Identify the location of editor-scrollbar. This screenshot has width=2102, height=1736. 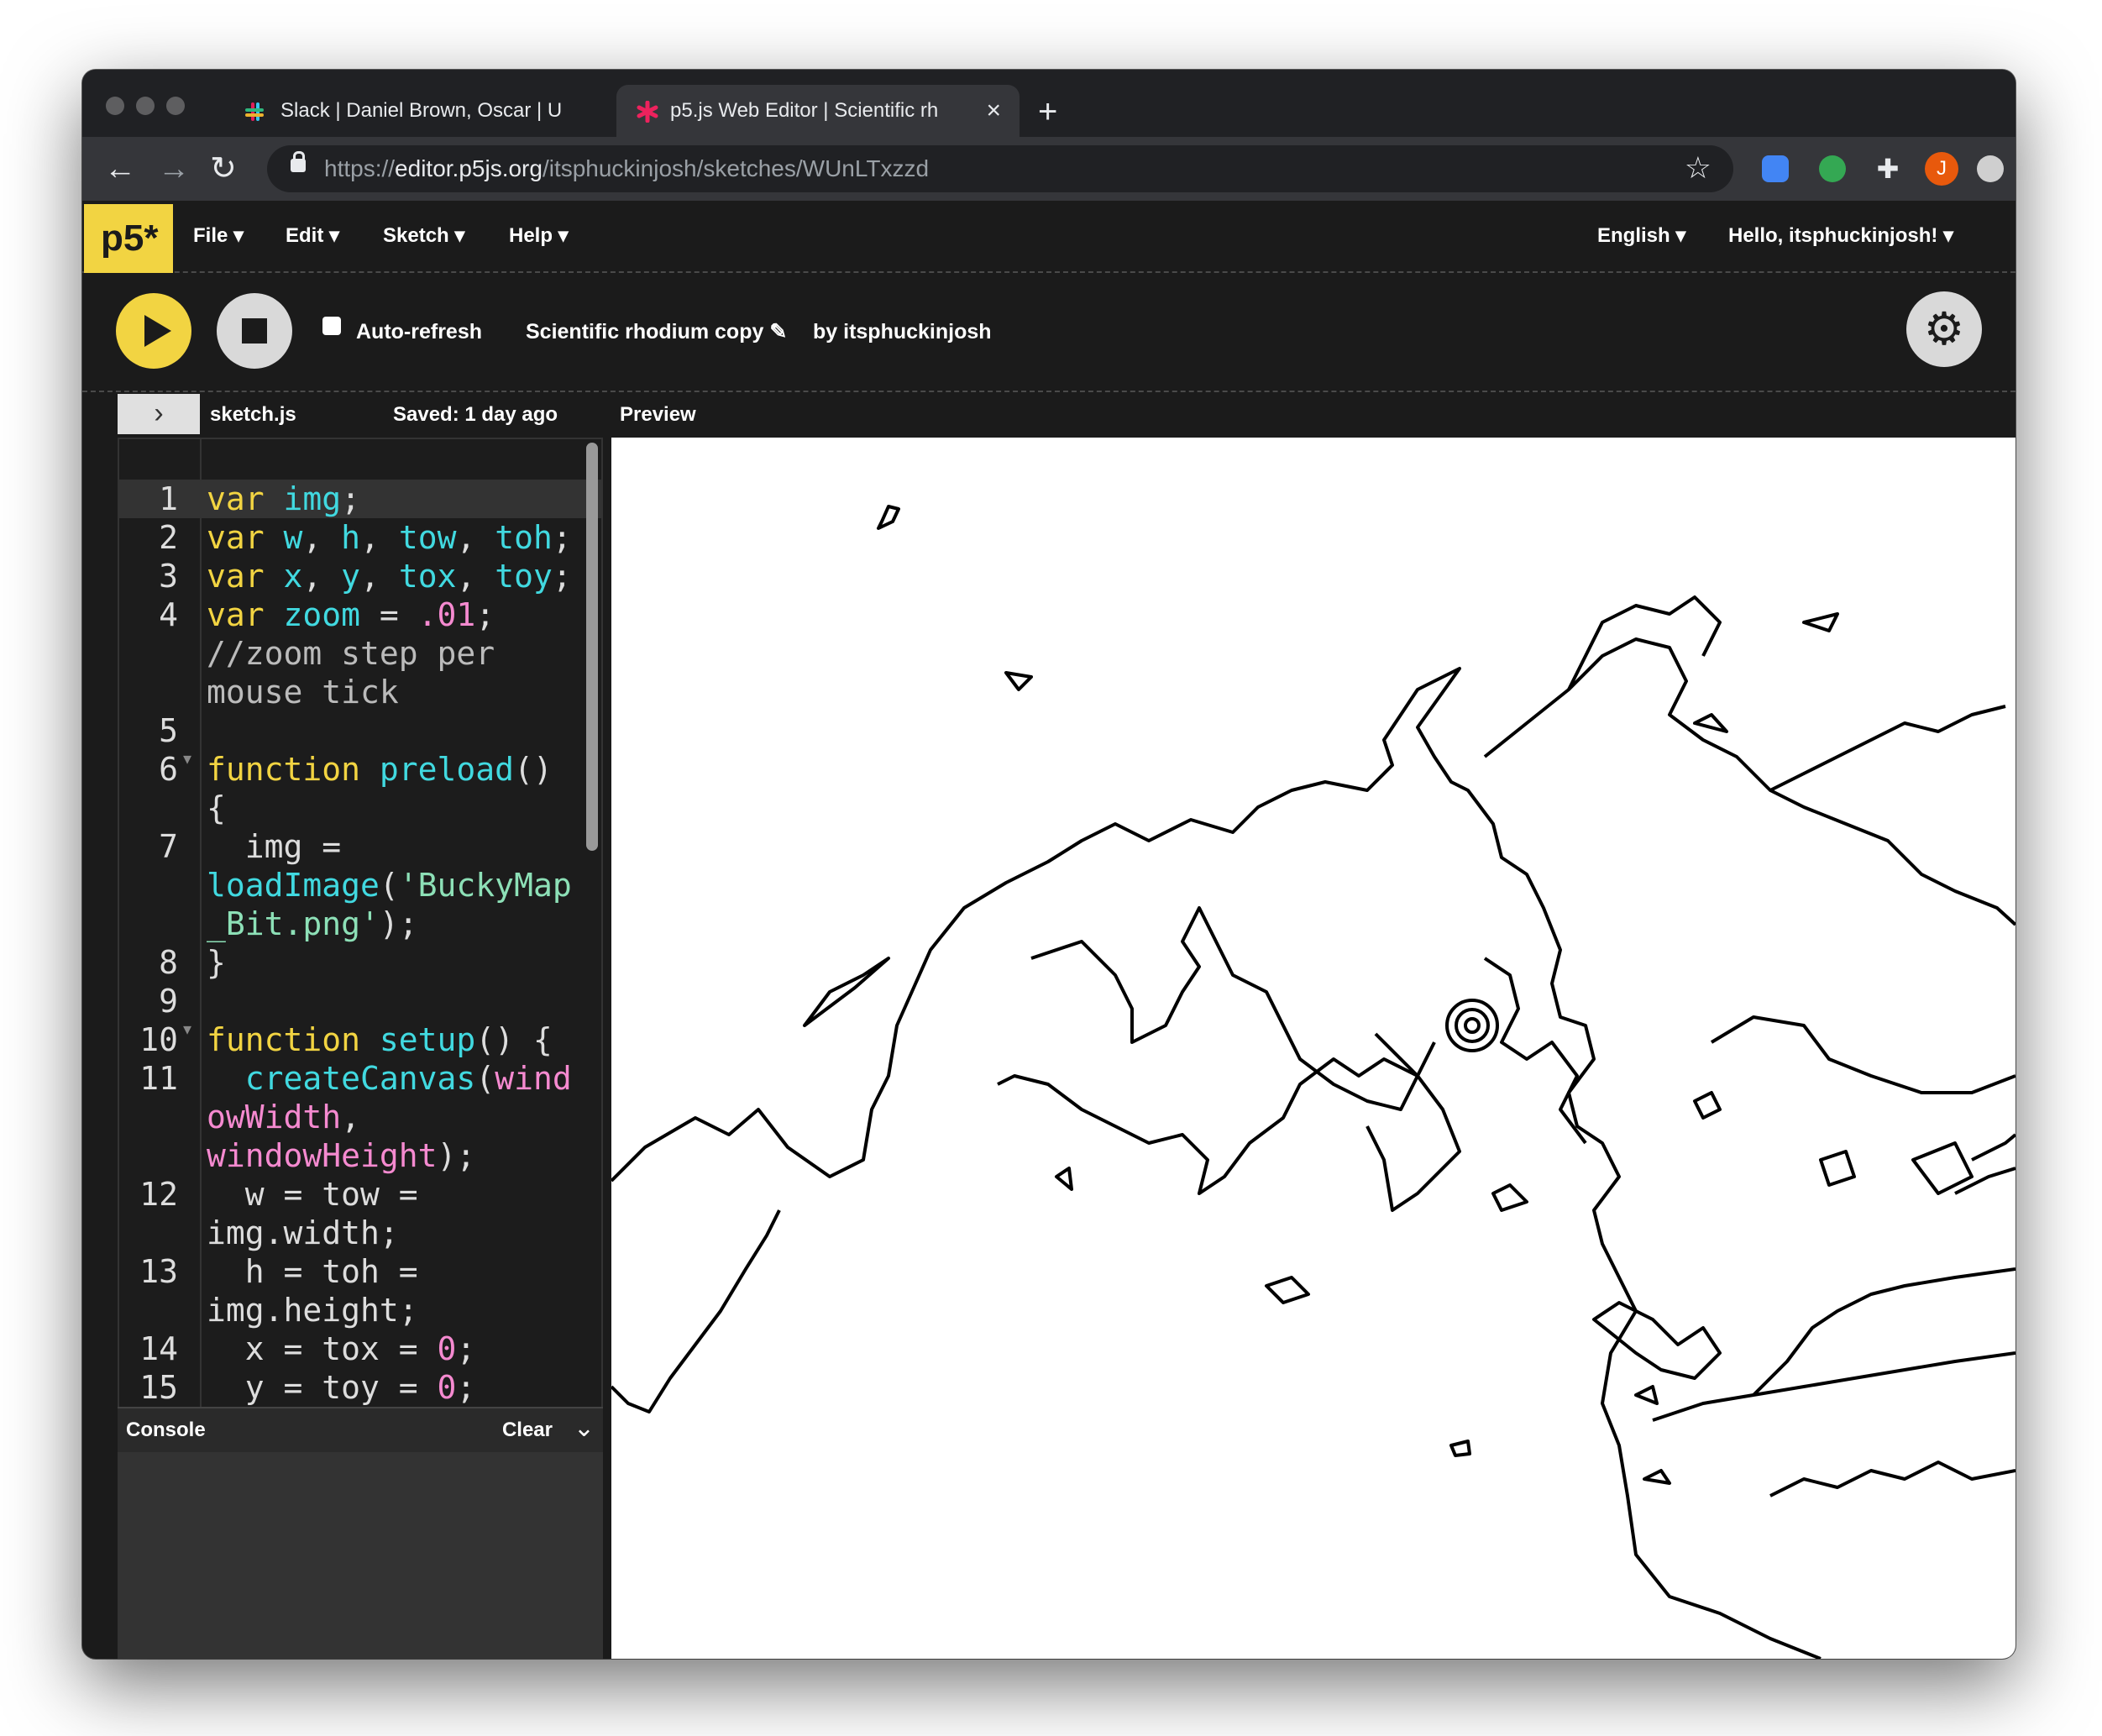
(592, 647).